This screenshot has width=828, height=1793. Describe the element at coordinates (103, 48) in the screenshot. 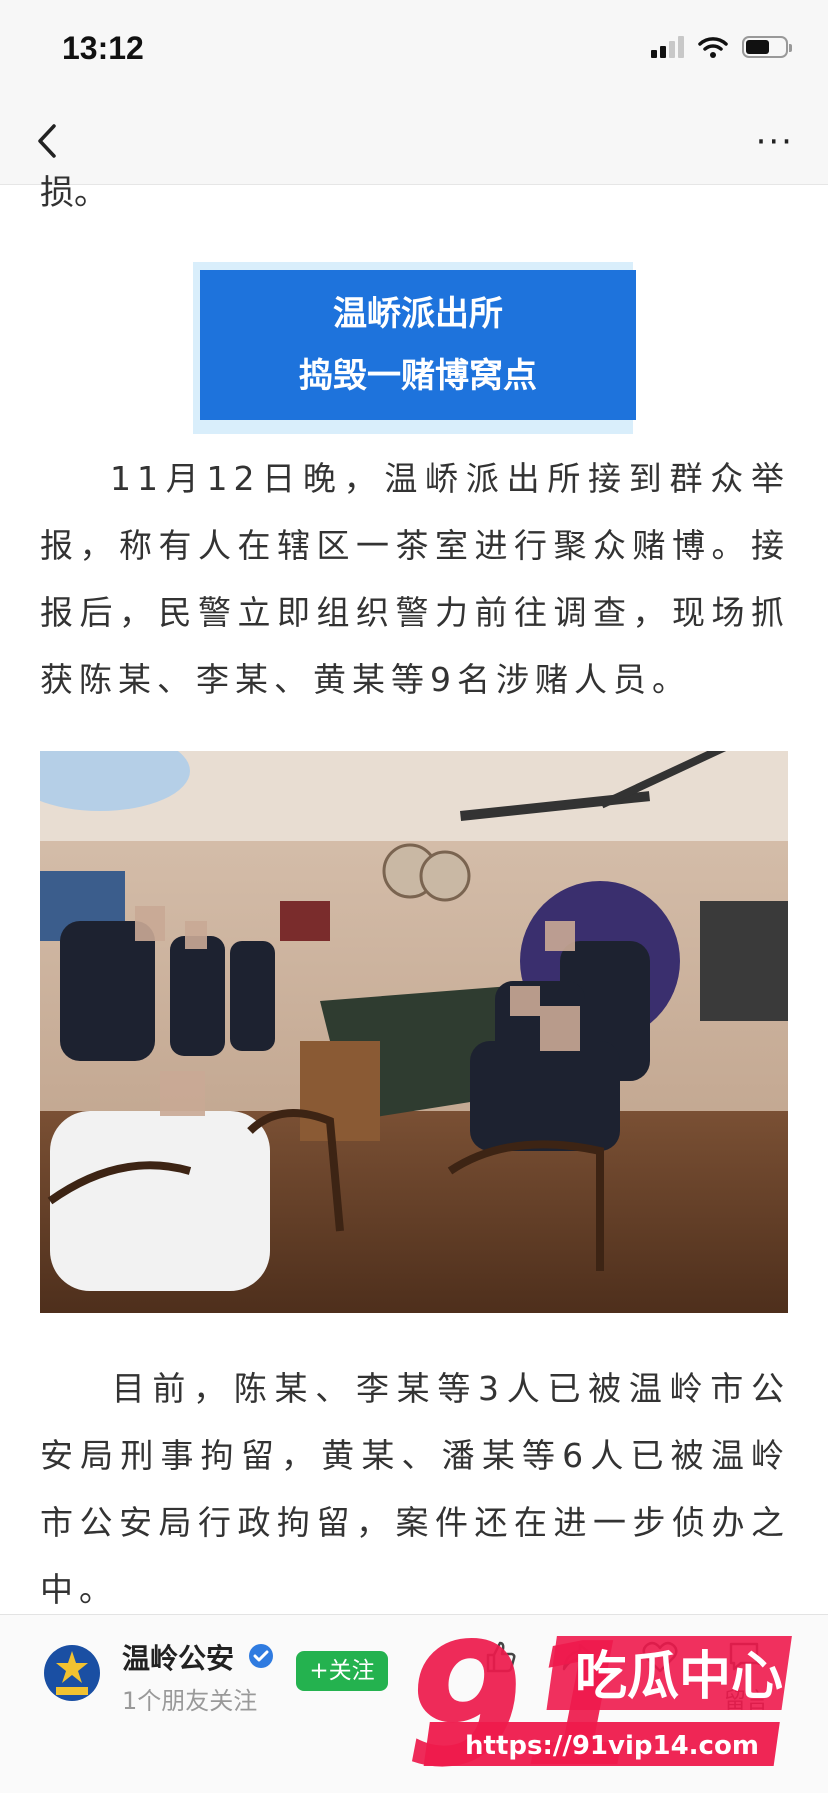

I see `status-time: 13:12` at that location.